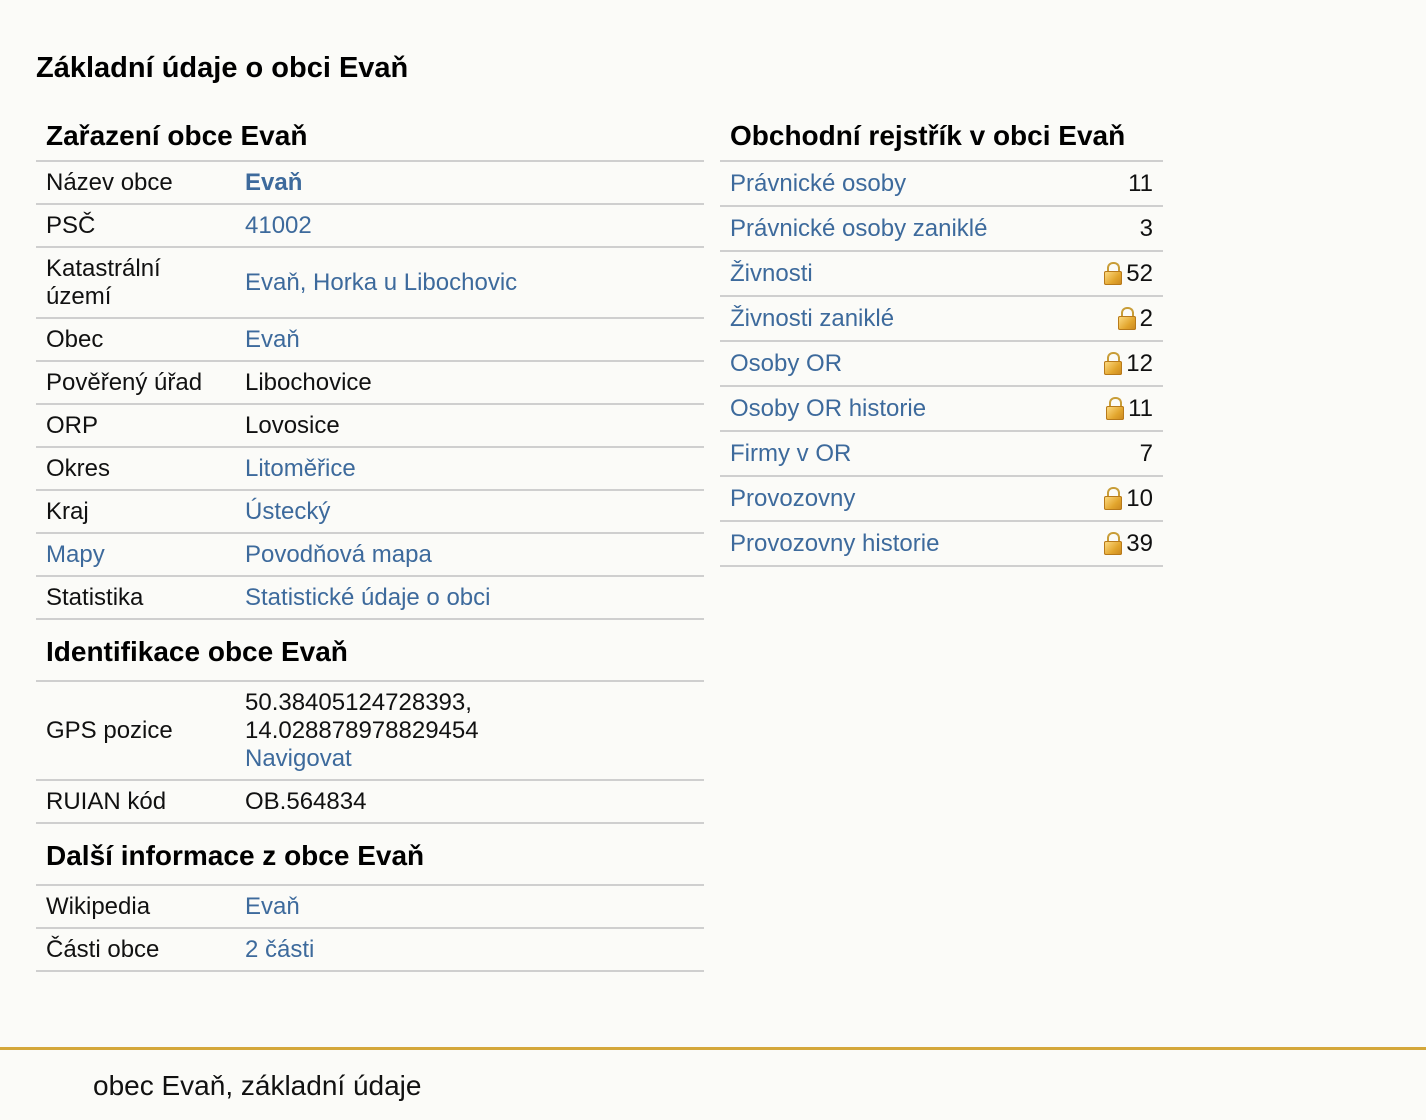 The width and height of the screenshot is (1426, 1120). I want to click on table-row: RUIAN kód OB.564834, so click(370, 802).